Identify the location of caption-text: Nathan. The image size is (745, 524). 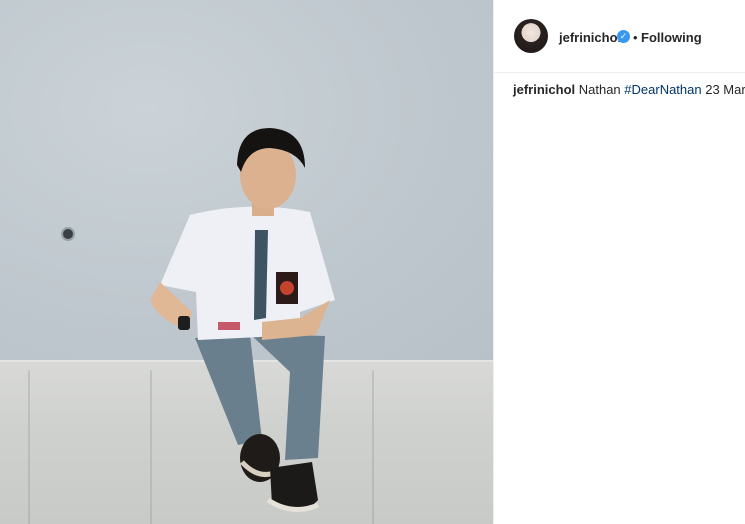
(600, 89).